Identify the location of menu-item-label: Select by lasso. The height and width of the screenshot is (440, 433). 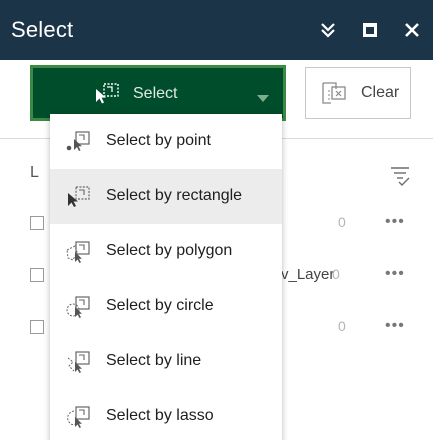
(160, 415).